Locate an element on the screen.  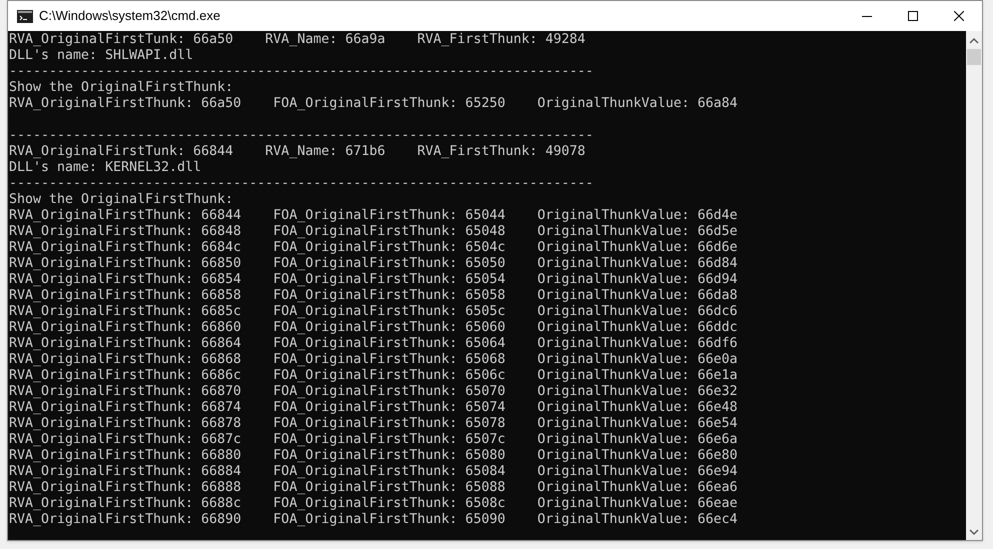
console-line: RVA_OriginalFirstThunk: 6684c FOA_OriginalFirstThunk: 6504c OriginalThunkValue: 66d6e is located at coordinates (373, 247).